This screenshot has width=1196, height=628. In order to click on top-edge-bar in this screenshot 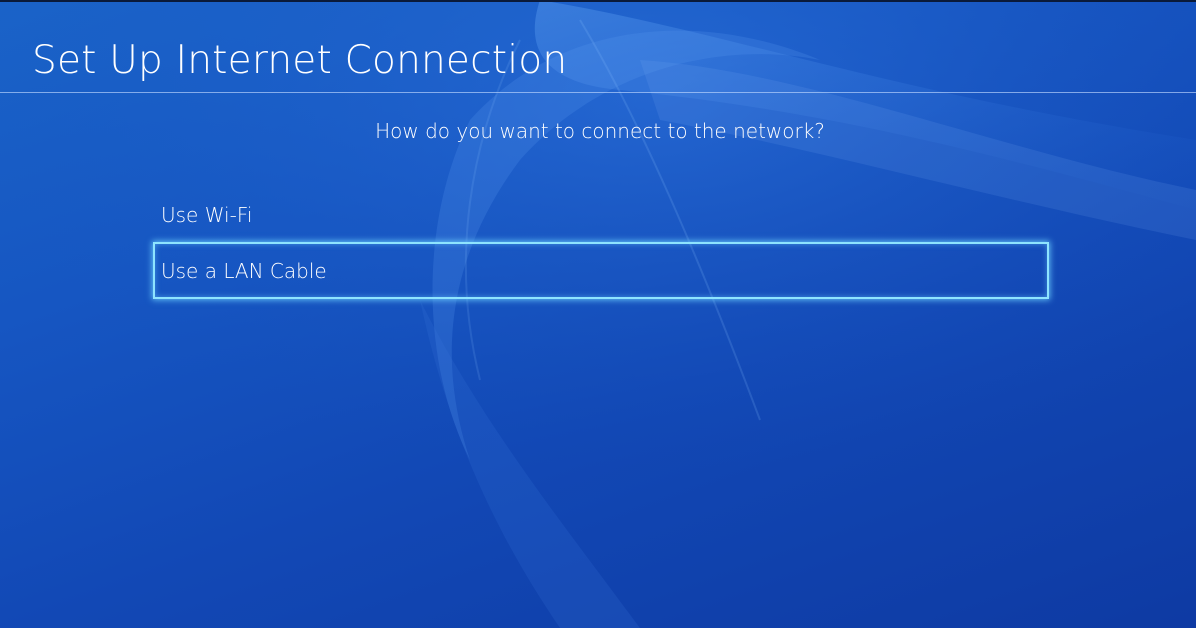, I will do `click(598, 1)`.